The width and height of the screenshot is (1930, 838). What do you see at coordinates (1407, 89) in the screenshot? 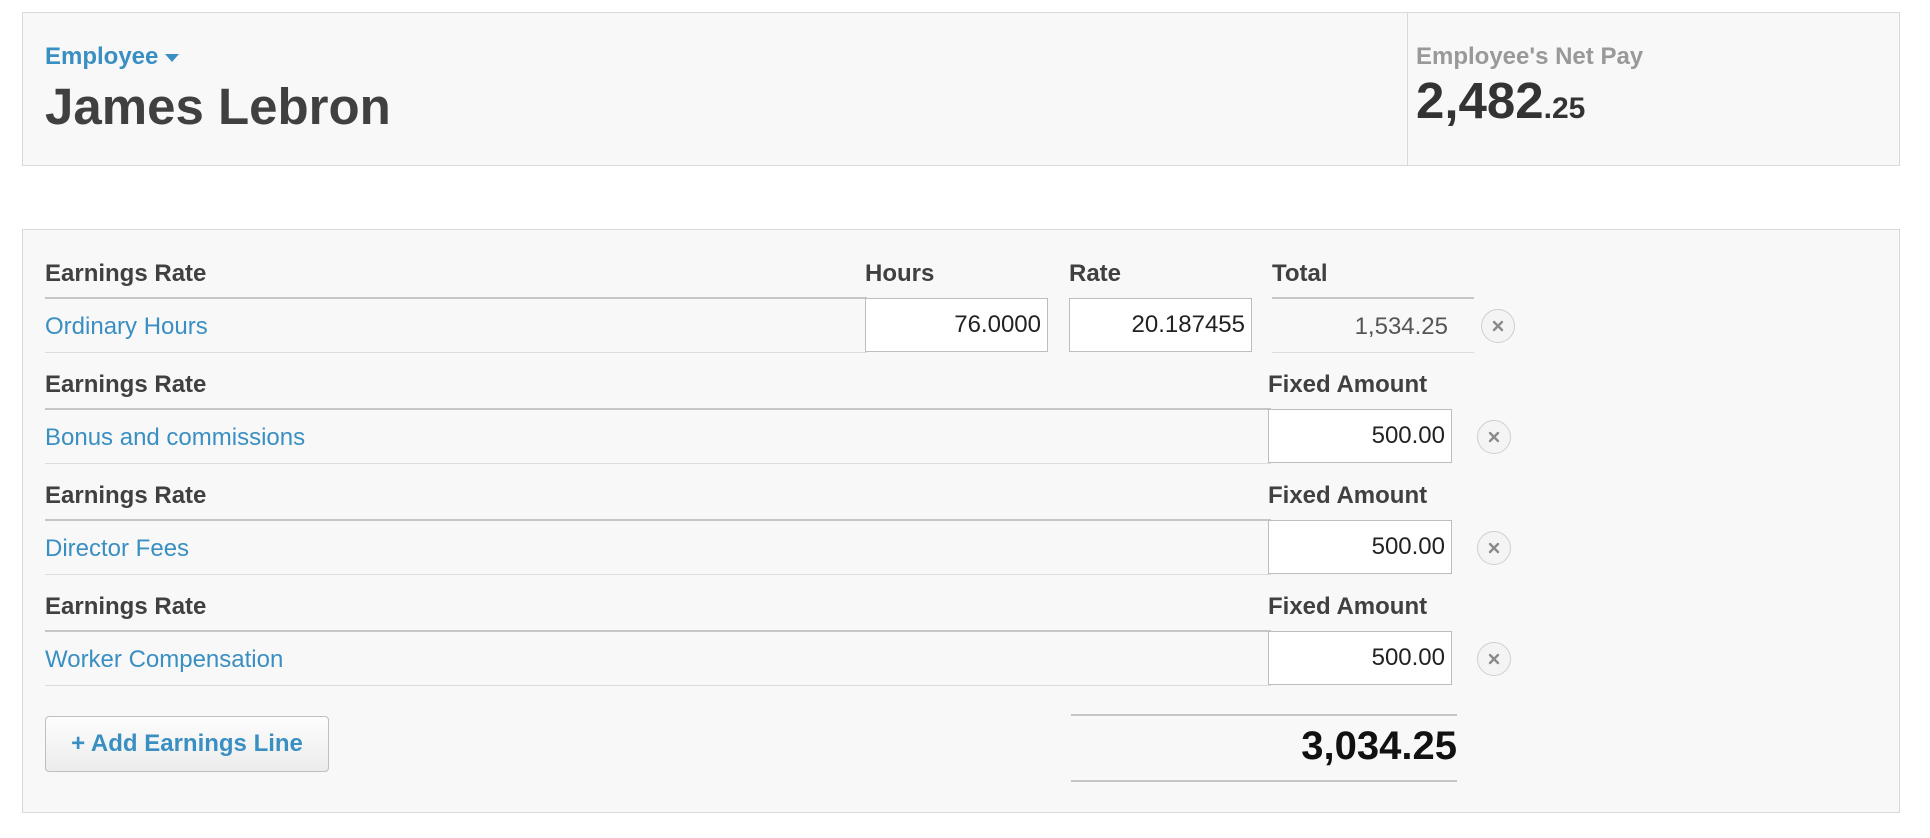
I see `header-divider` at bounding box center [1407, 89].